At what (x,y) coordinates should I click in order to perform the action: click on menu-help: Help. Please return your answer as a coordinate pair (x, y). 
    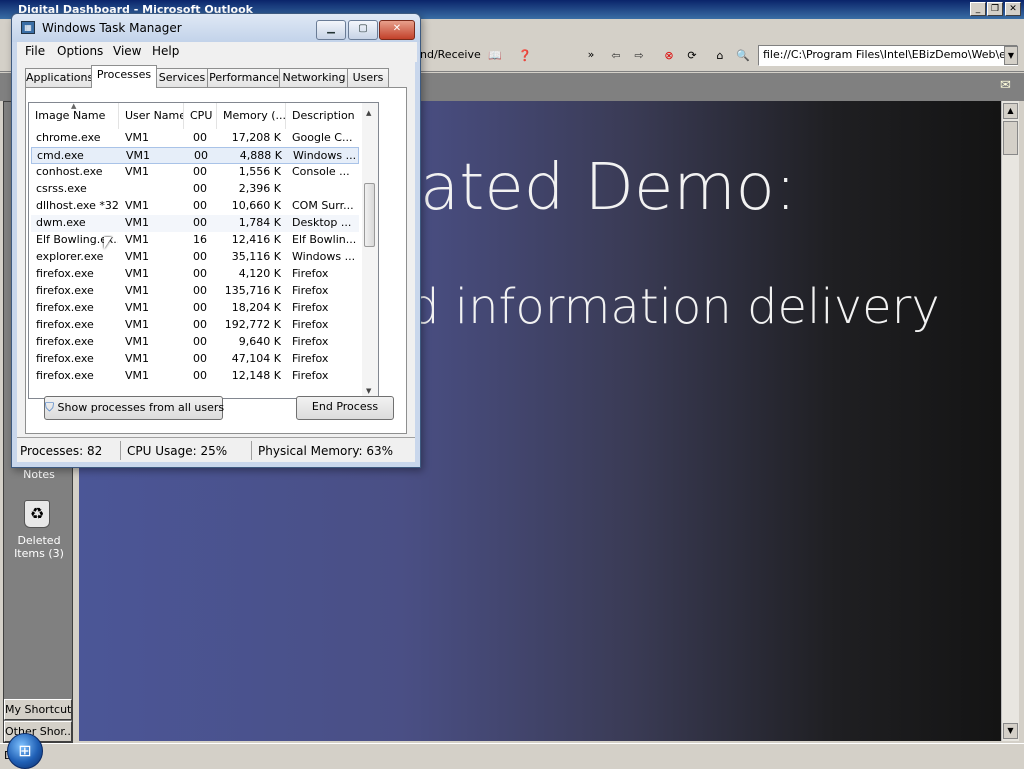
    Looking at the image, I should click on (165, 51).